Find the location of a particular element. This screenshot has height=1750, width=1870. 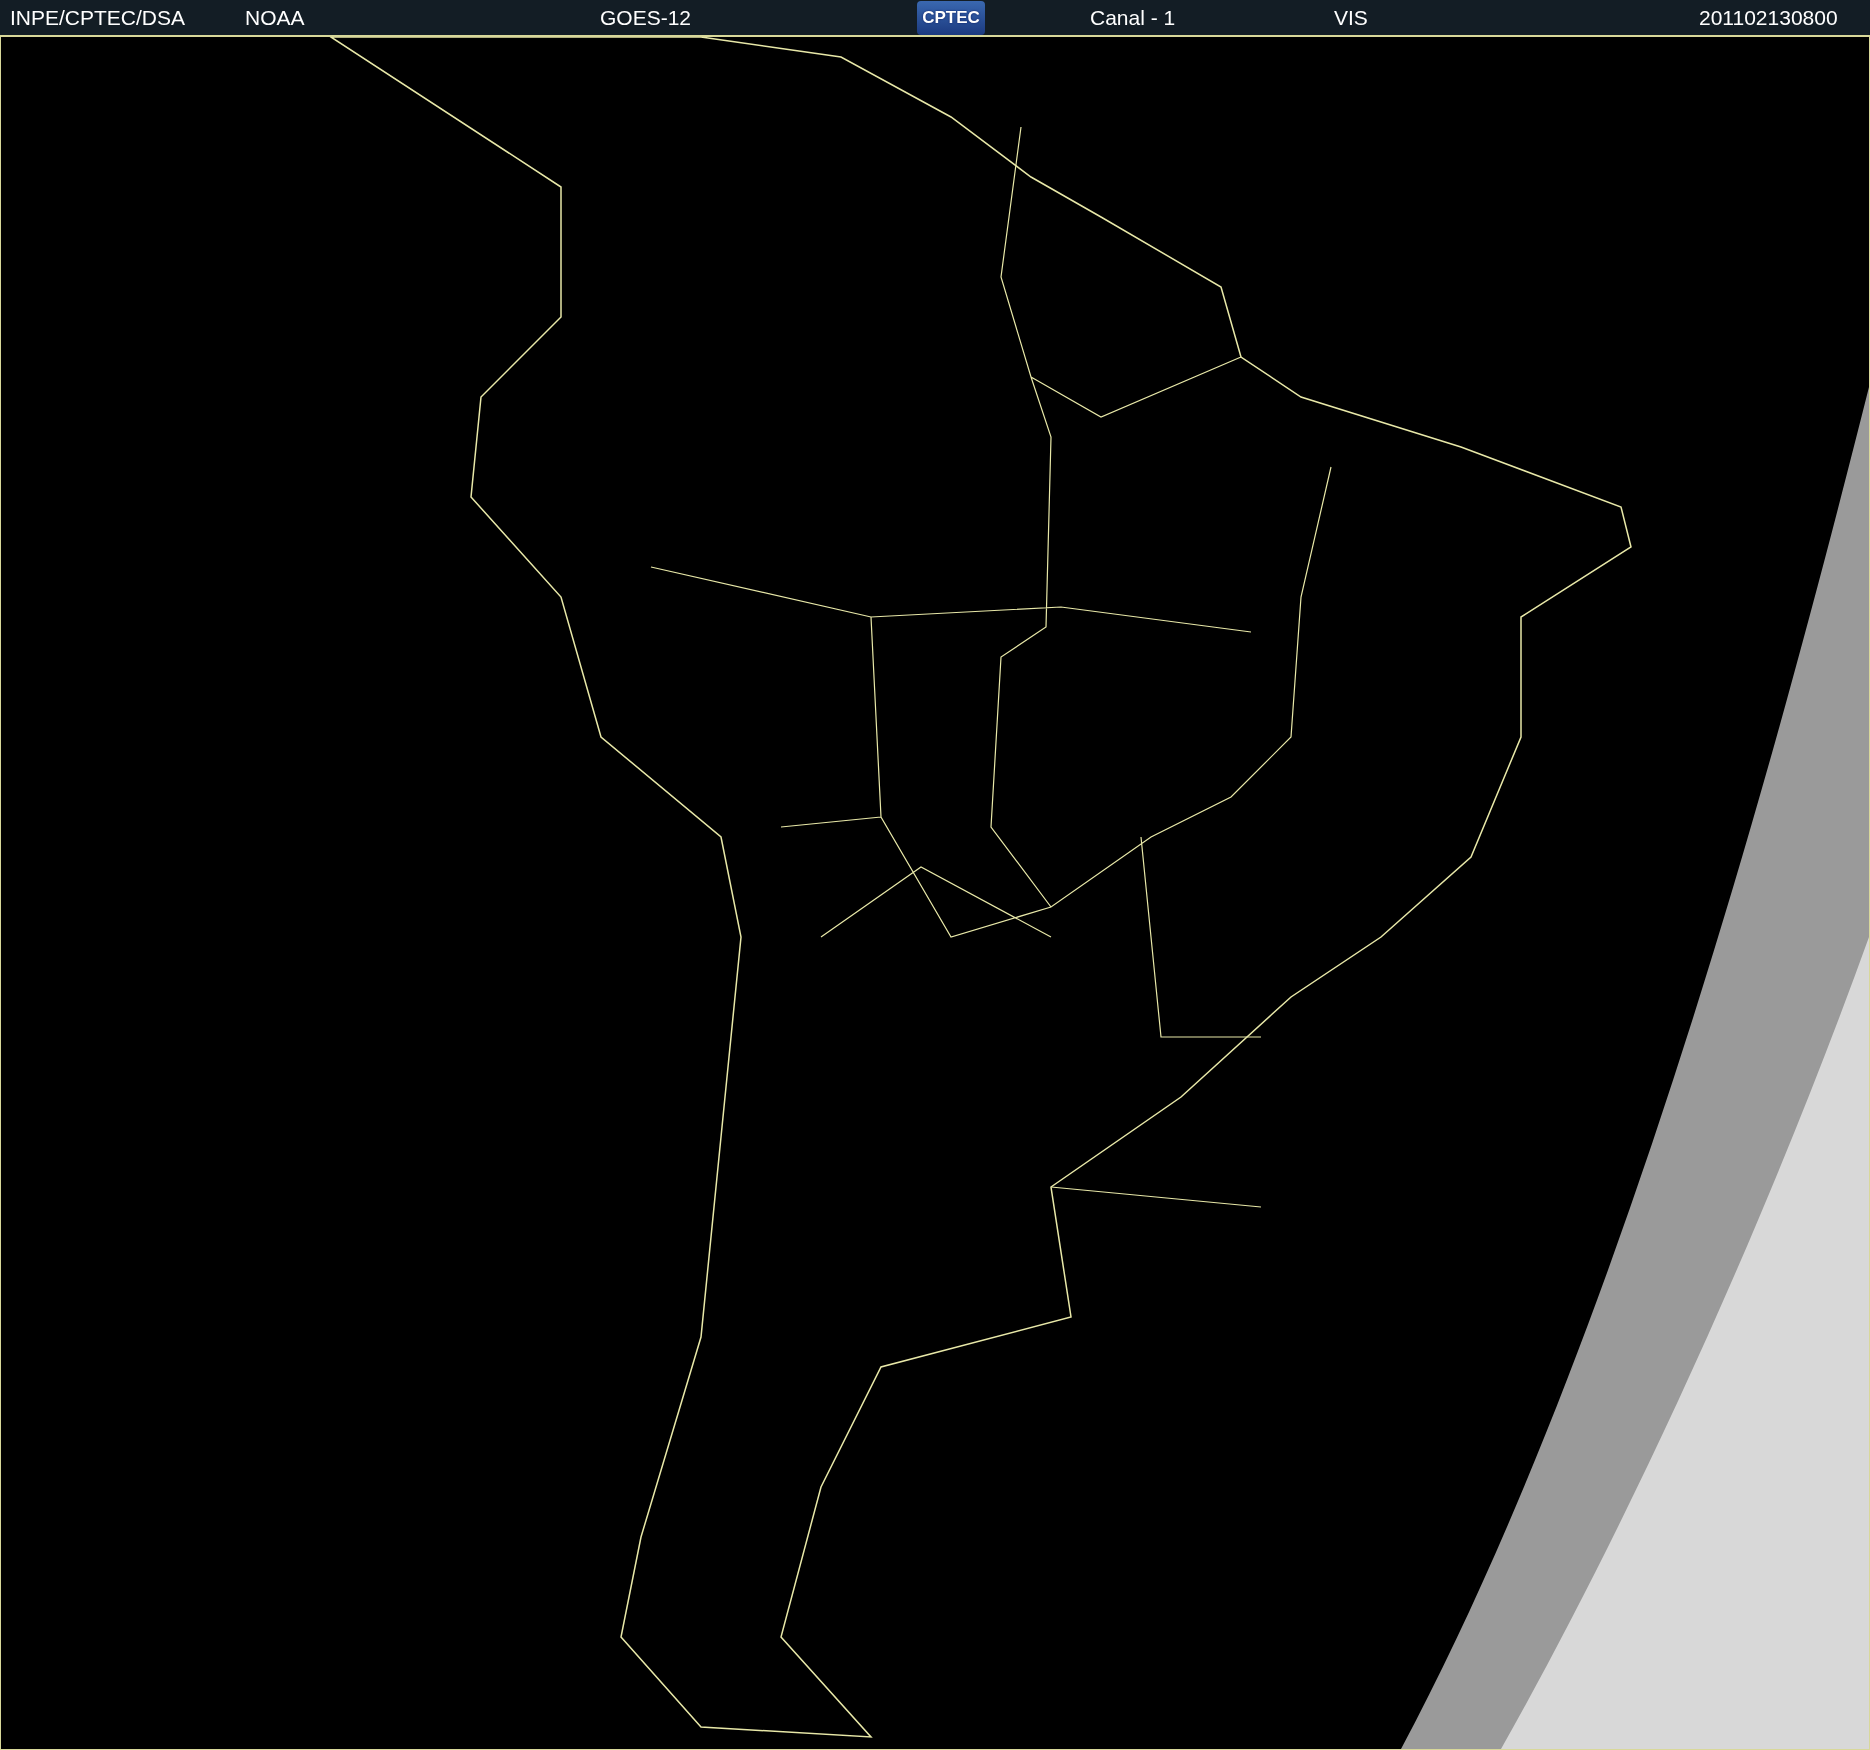

channel-label: Canal - 1 is located at coordinates (1133, 17).